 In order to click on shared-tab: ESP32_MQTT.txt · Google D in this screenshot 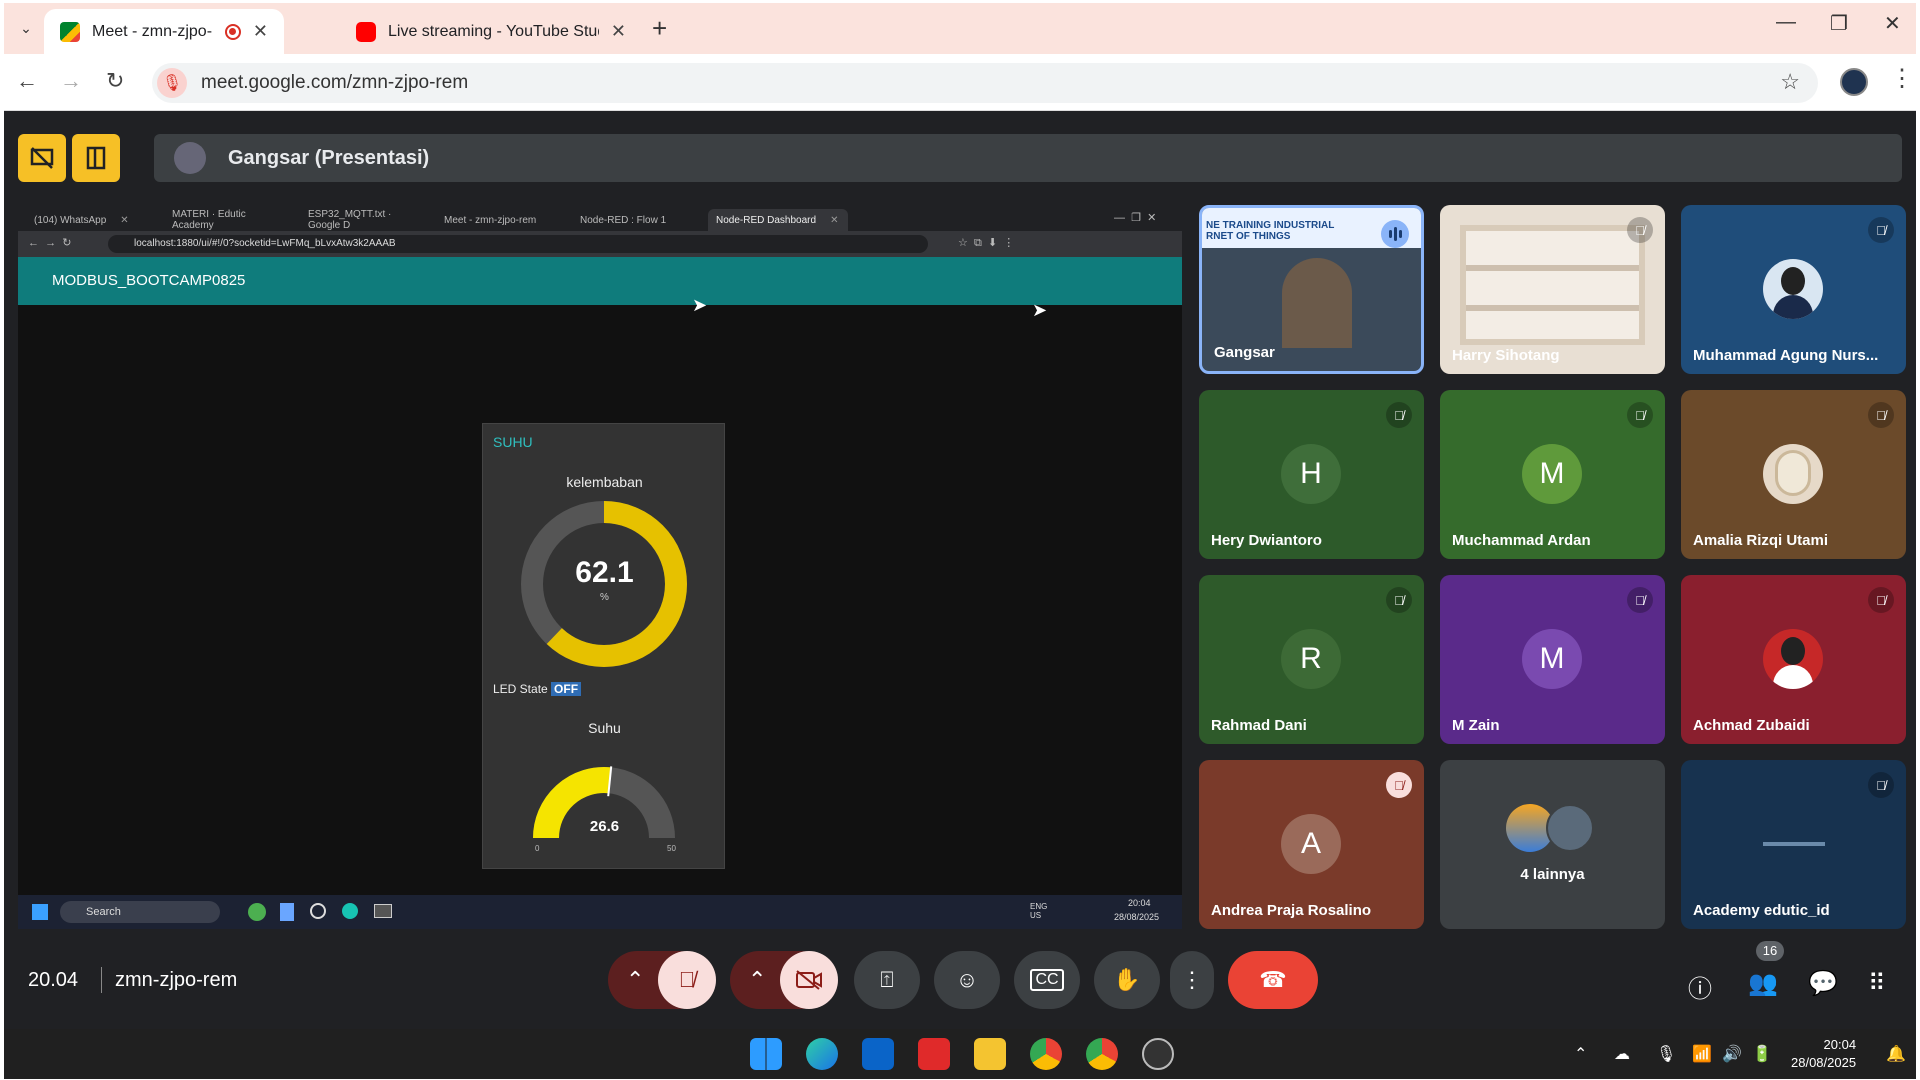, I will do `click(365, 220)`.